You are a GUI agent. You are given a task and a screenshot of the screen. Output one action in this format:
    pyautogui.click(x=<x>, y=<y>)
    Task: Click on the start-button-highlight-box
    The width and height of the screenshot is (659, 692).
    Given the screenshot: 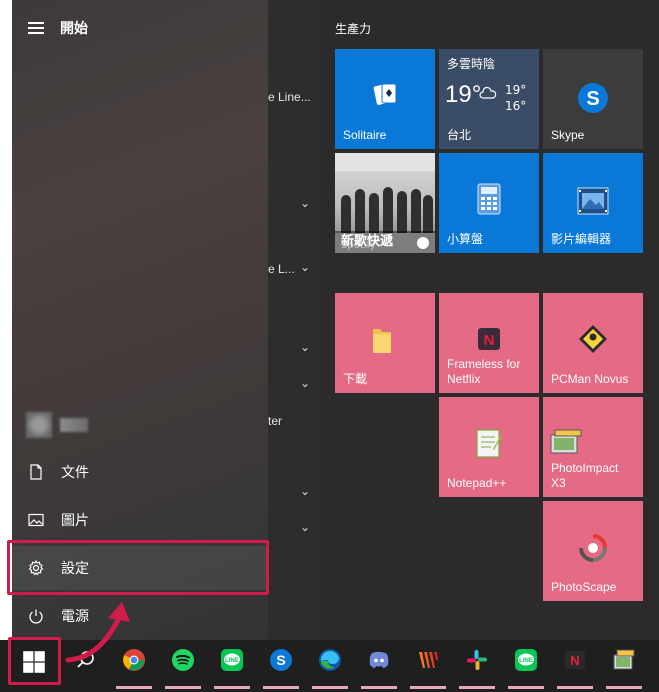 What is the action you would take?
    pyautogui.click(x=34, y=661)
    